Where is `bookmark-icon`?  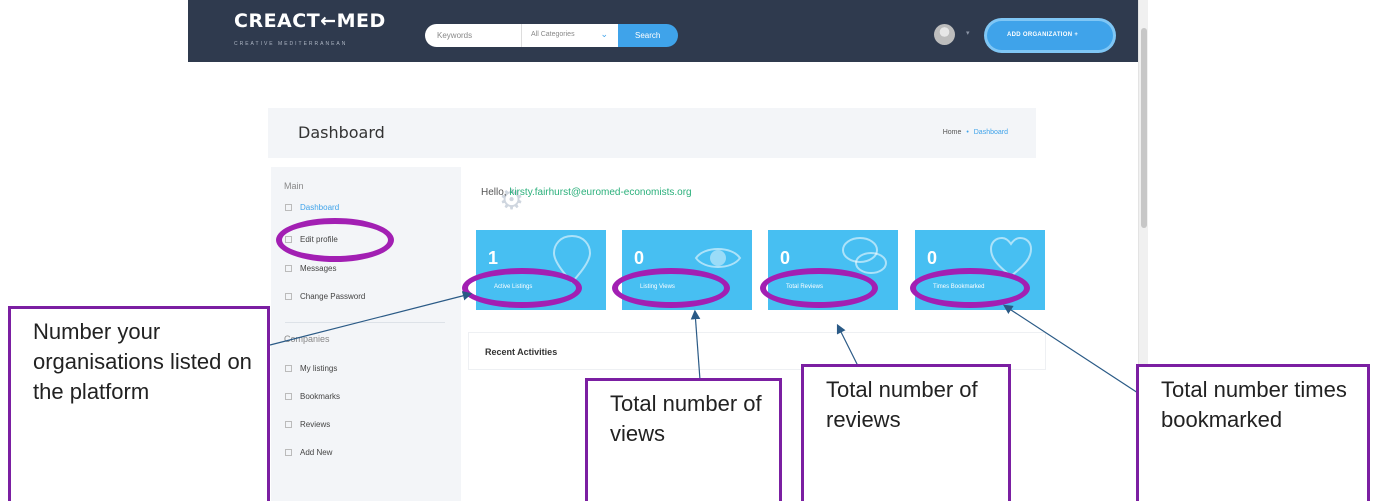 bookmark-icon is located at coordinates (288, 397).